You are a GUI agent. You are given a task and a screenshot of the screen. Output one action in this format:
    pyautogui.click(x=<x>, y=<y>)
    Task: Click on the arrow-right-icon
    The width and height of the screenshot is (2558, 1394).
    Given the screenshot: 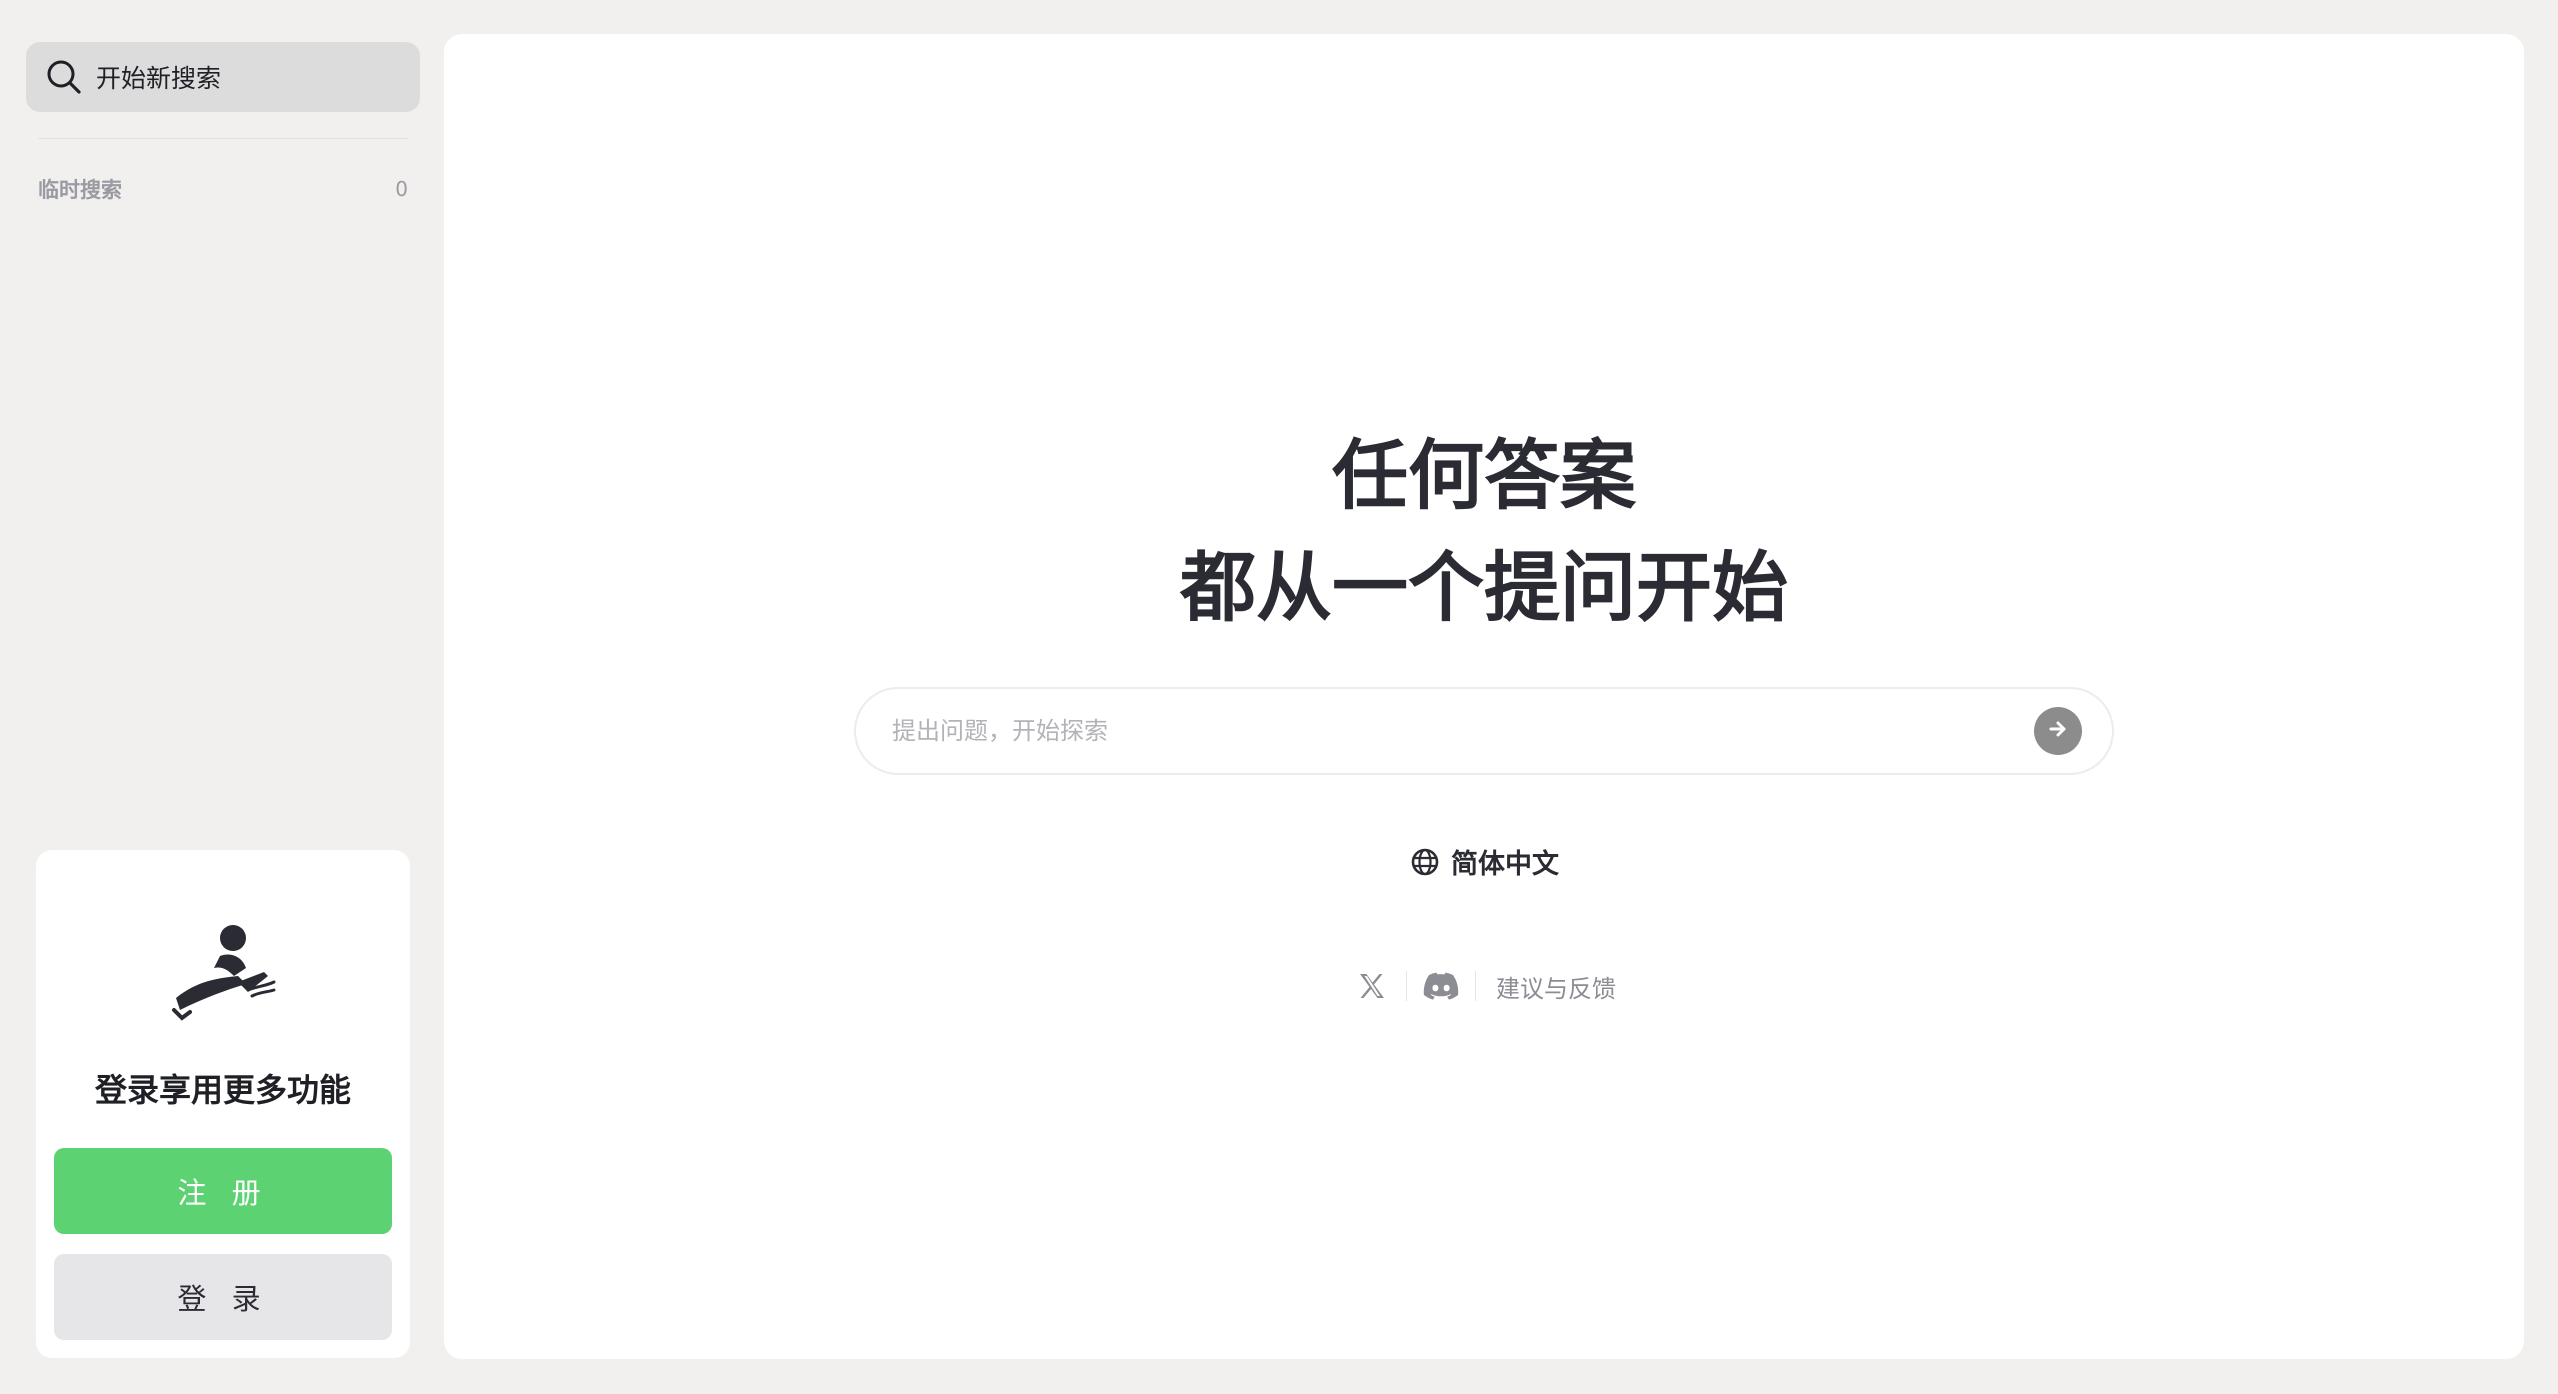 What is the action you would take?
    pyautogui.click(x=2058, y=731)
    